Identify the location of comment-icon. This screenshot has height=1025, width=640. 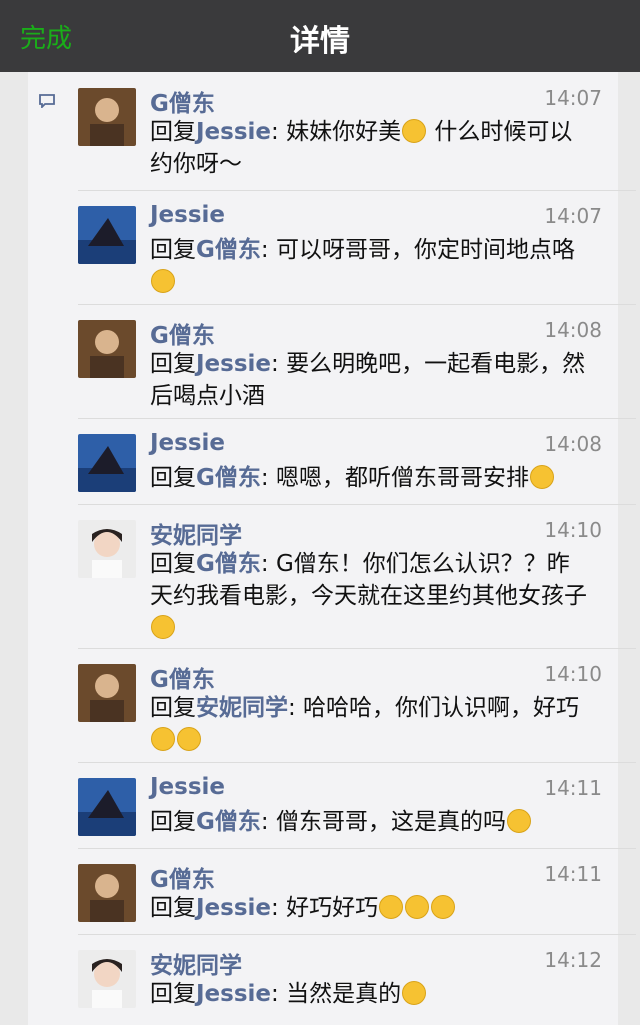
(47, 101).